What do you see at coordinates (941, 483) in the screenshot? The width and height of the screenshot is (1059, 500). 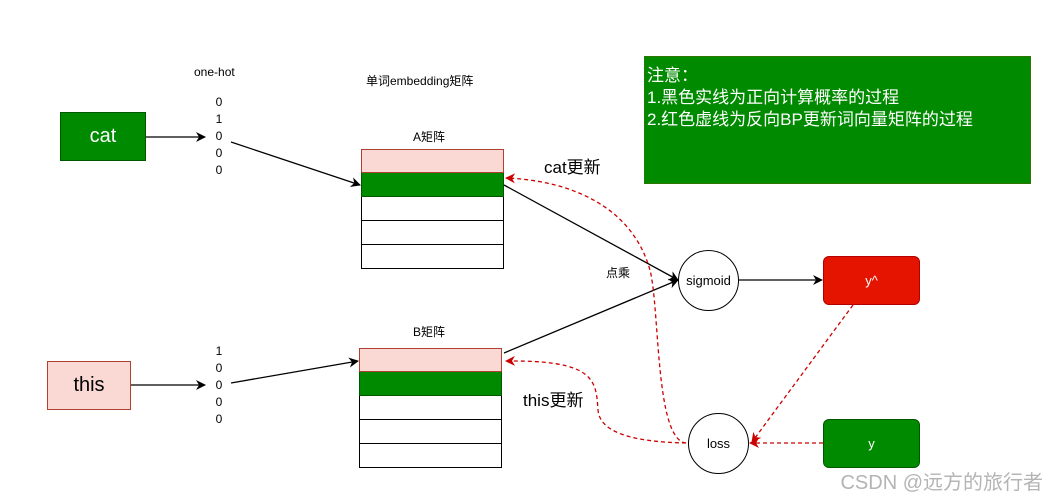 I see `watermark: CSDN @远方的旅行者` at bounding box center [941, 483].